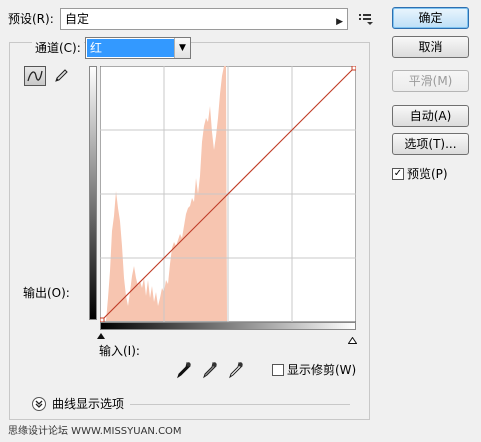 The image size is (481, 442). What do you see at coordinates (398, 174) in the screenshot?
I see `preview-checkbox: ✓` at bounding box center [398, 174].